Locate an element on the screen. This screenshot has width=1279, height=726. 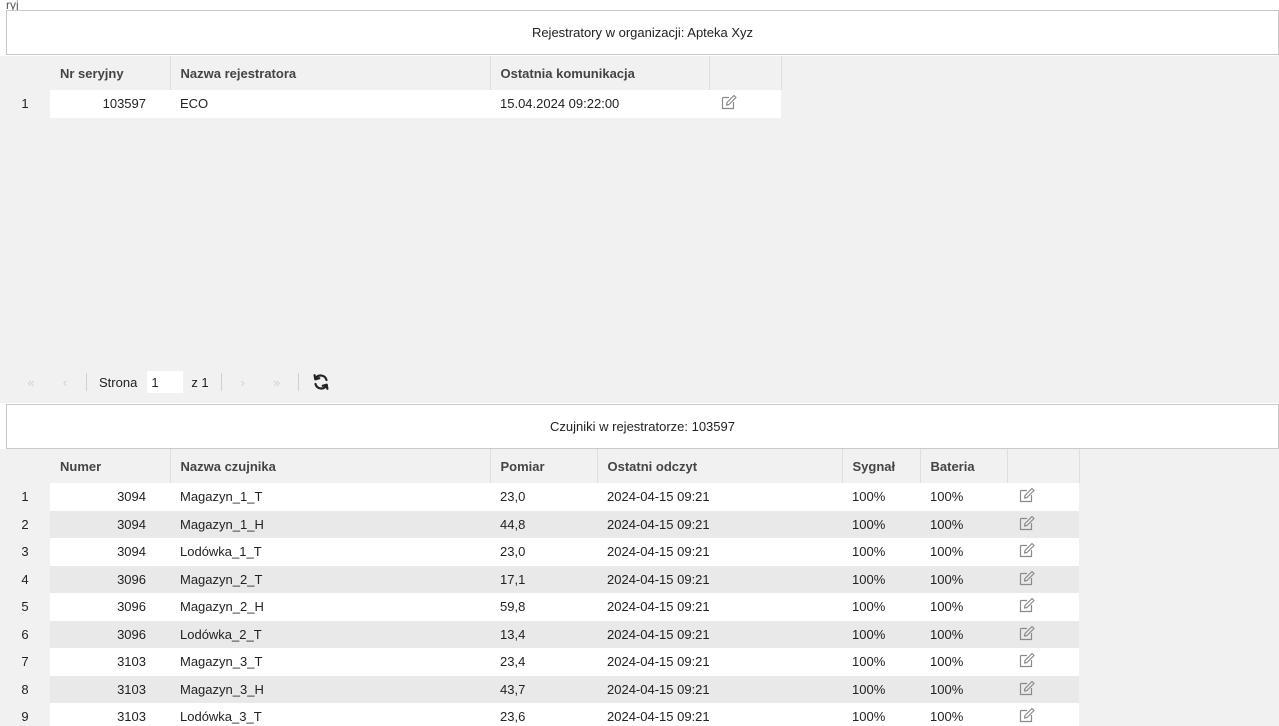
sensor-name-cell: Lodówka_2_T is located at coordinates (330, 634).